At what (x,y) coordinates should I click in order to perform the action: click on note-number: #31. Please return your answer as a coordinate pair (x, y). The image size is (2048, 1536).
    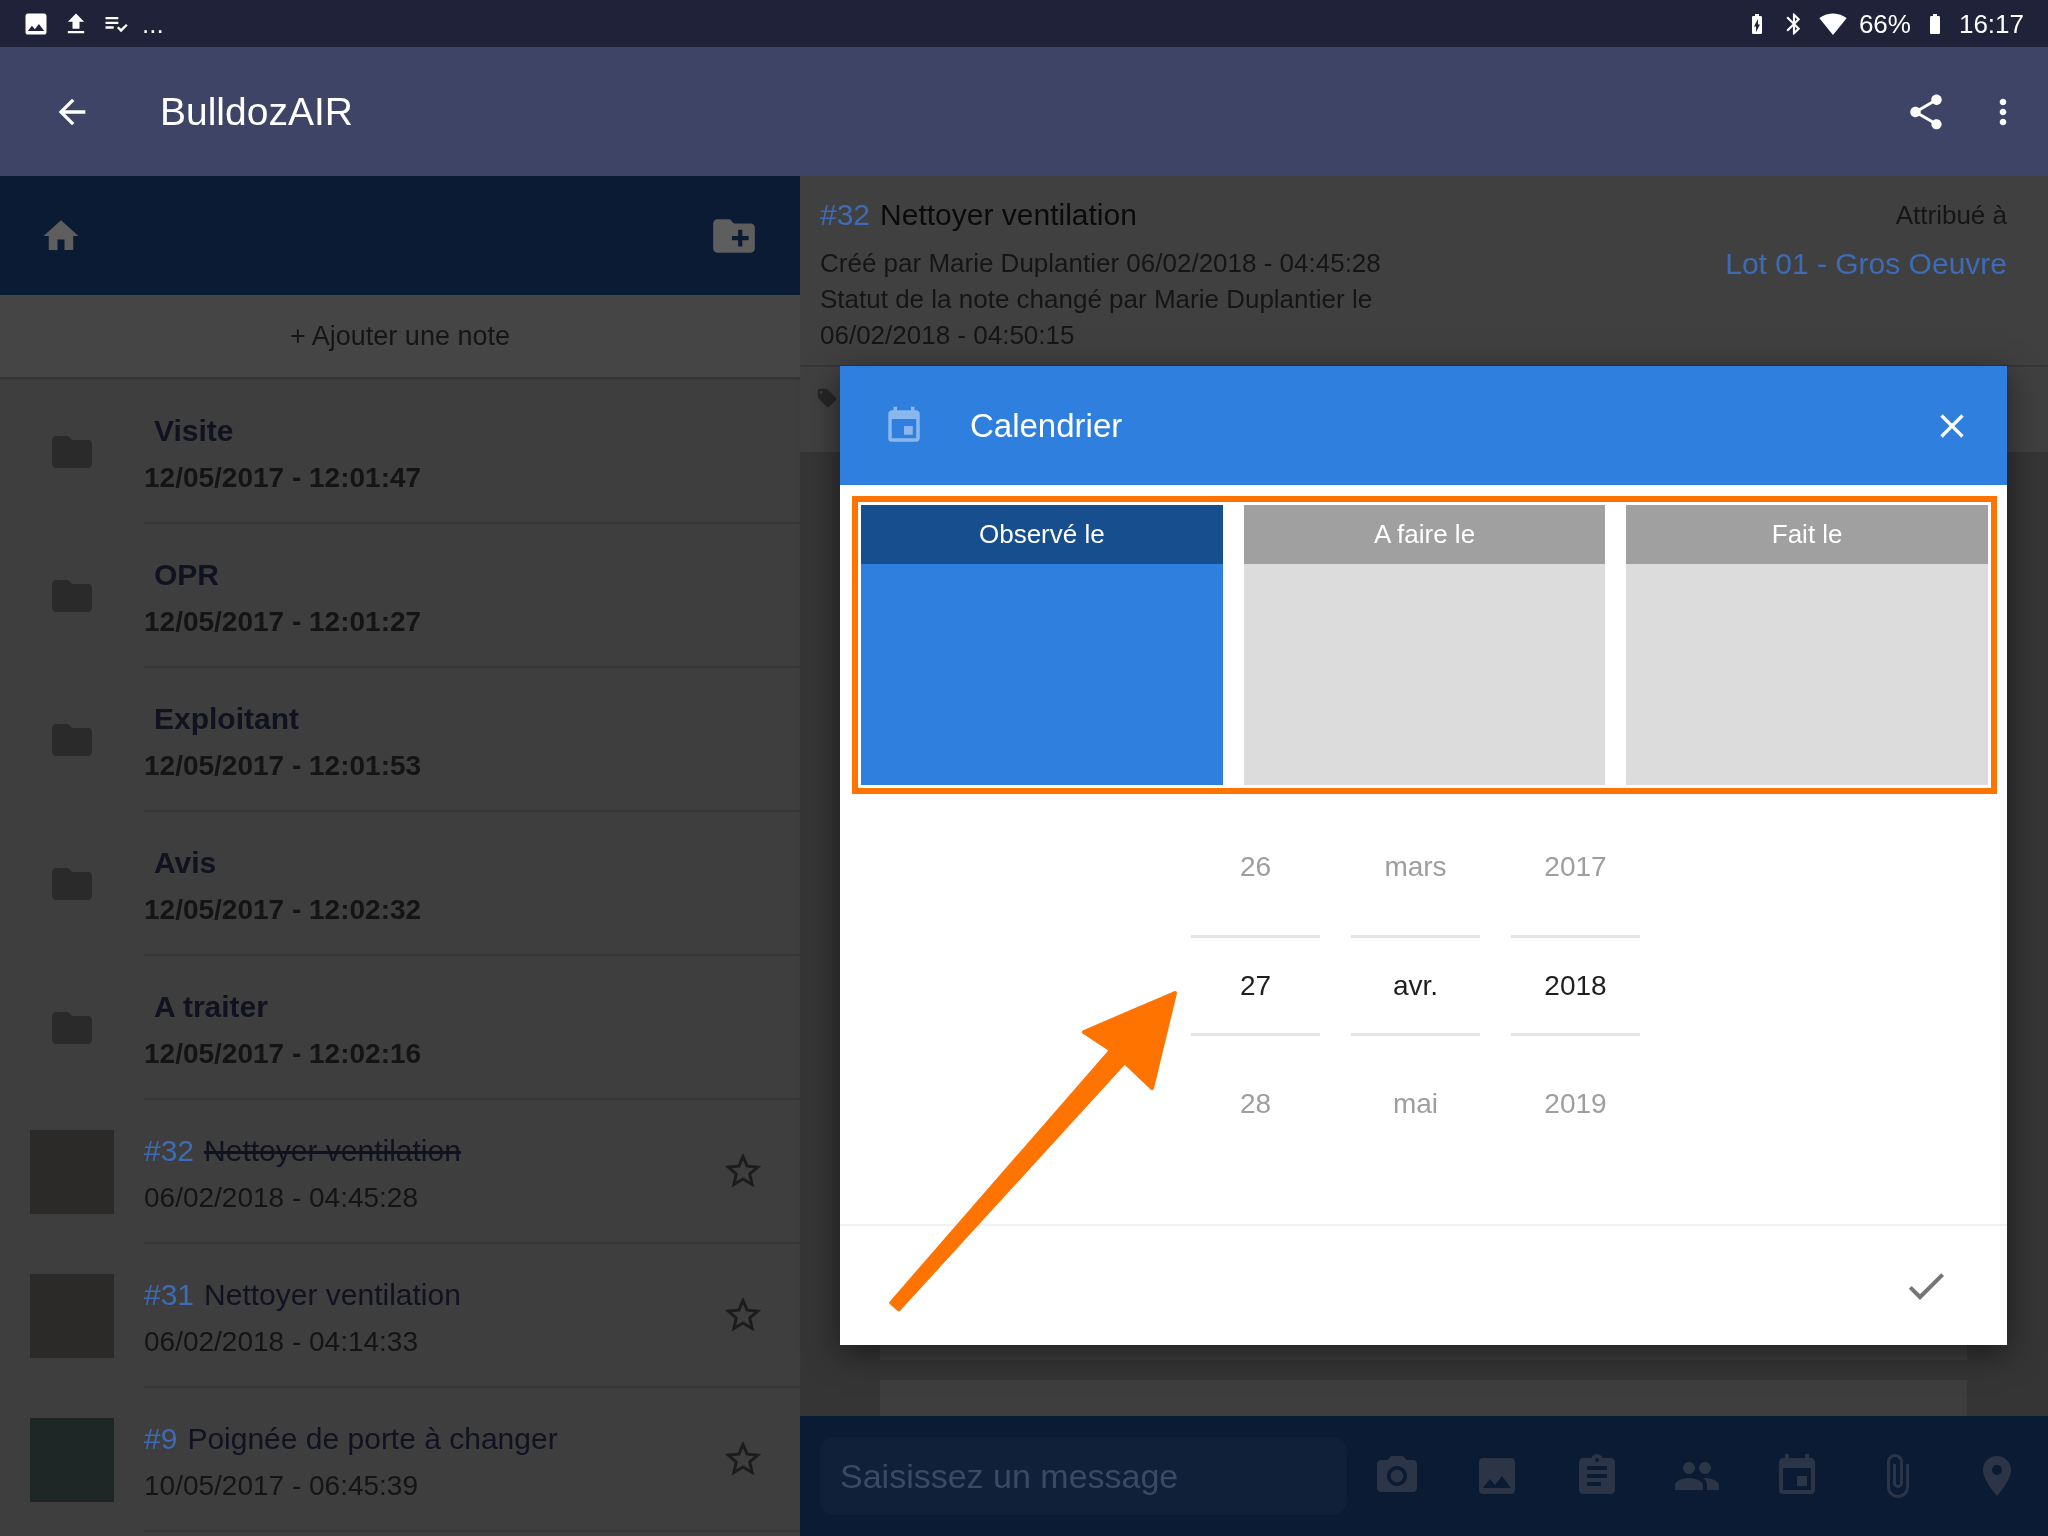
    Looking at the image, I should click on (169, 1295).